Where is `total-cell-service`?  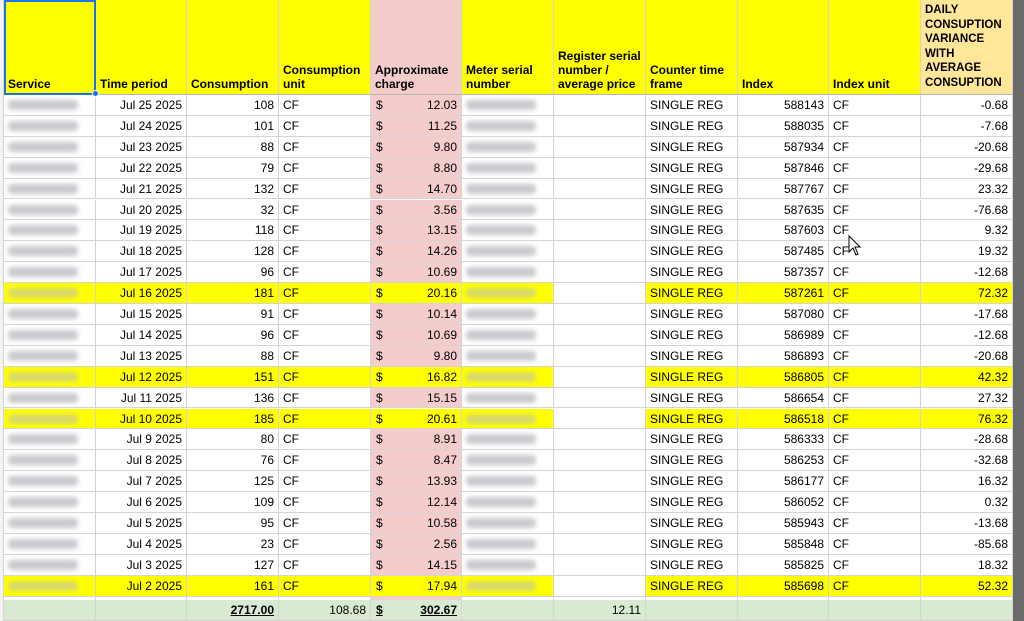 total-cell-service is located at coordinates (50, 610).